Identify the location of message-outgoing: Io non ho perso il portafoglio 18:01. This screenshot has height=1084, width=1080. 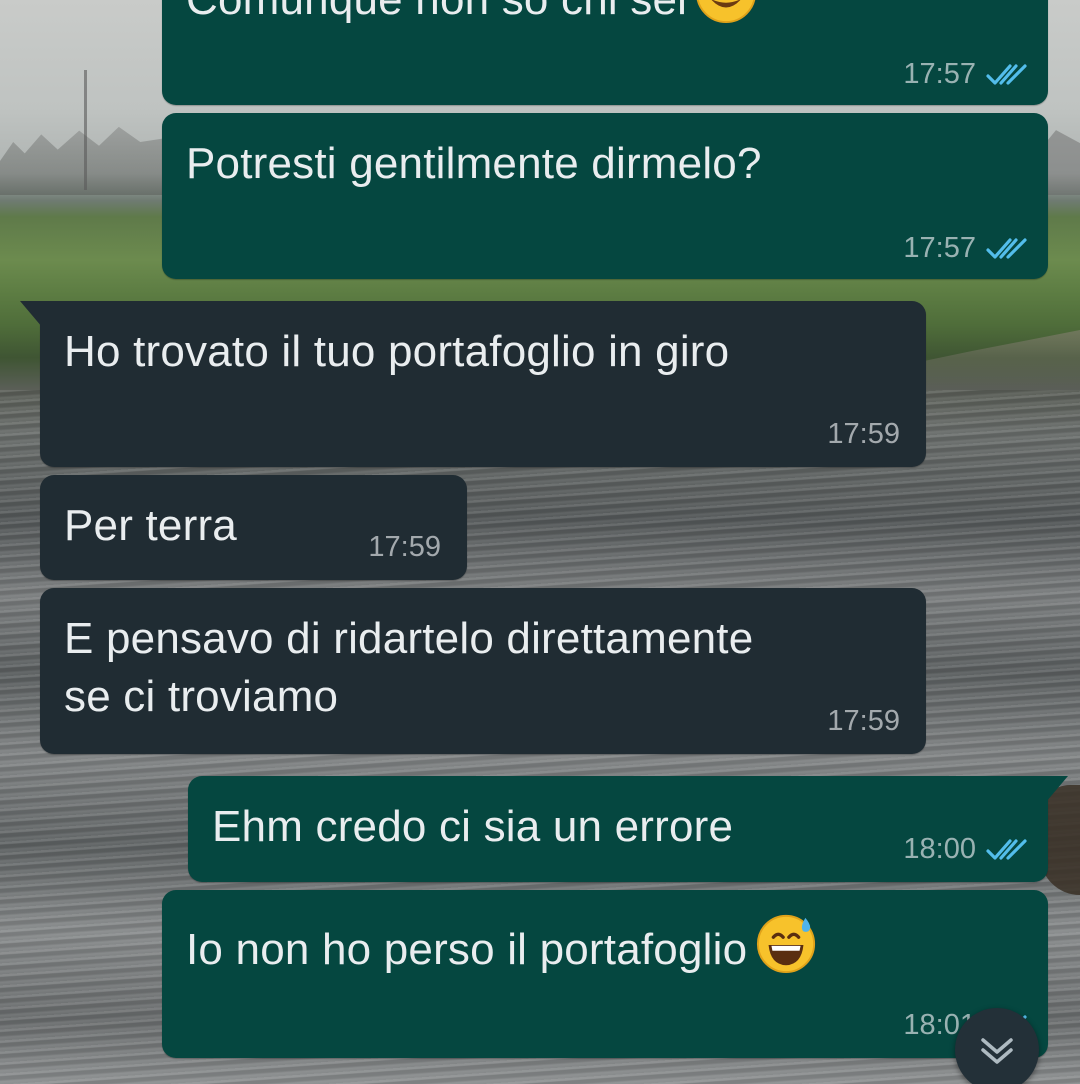
(605, 974).